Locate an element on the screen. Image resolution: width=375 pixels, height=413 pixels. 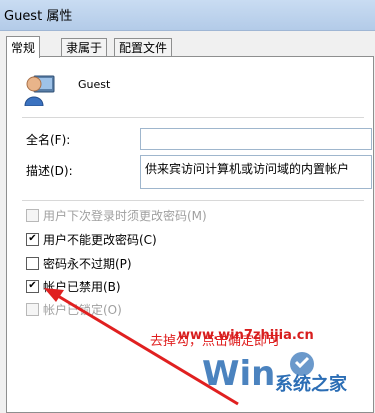
watermark-logo-text: 系统之家 is located at coordinates (311, 384).